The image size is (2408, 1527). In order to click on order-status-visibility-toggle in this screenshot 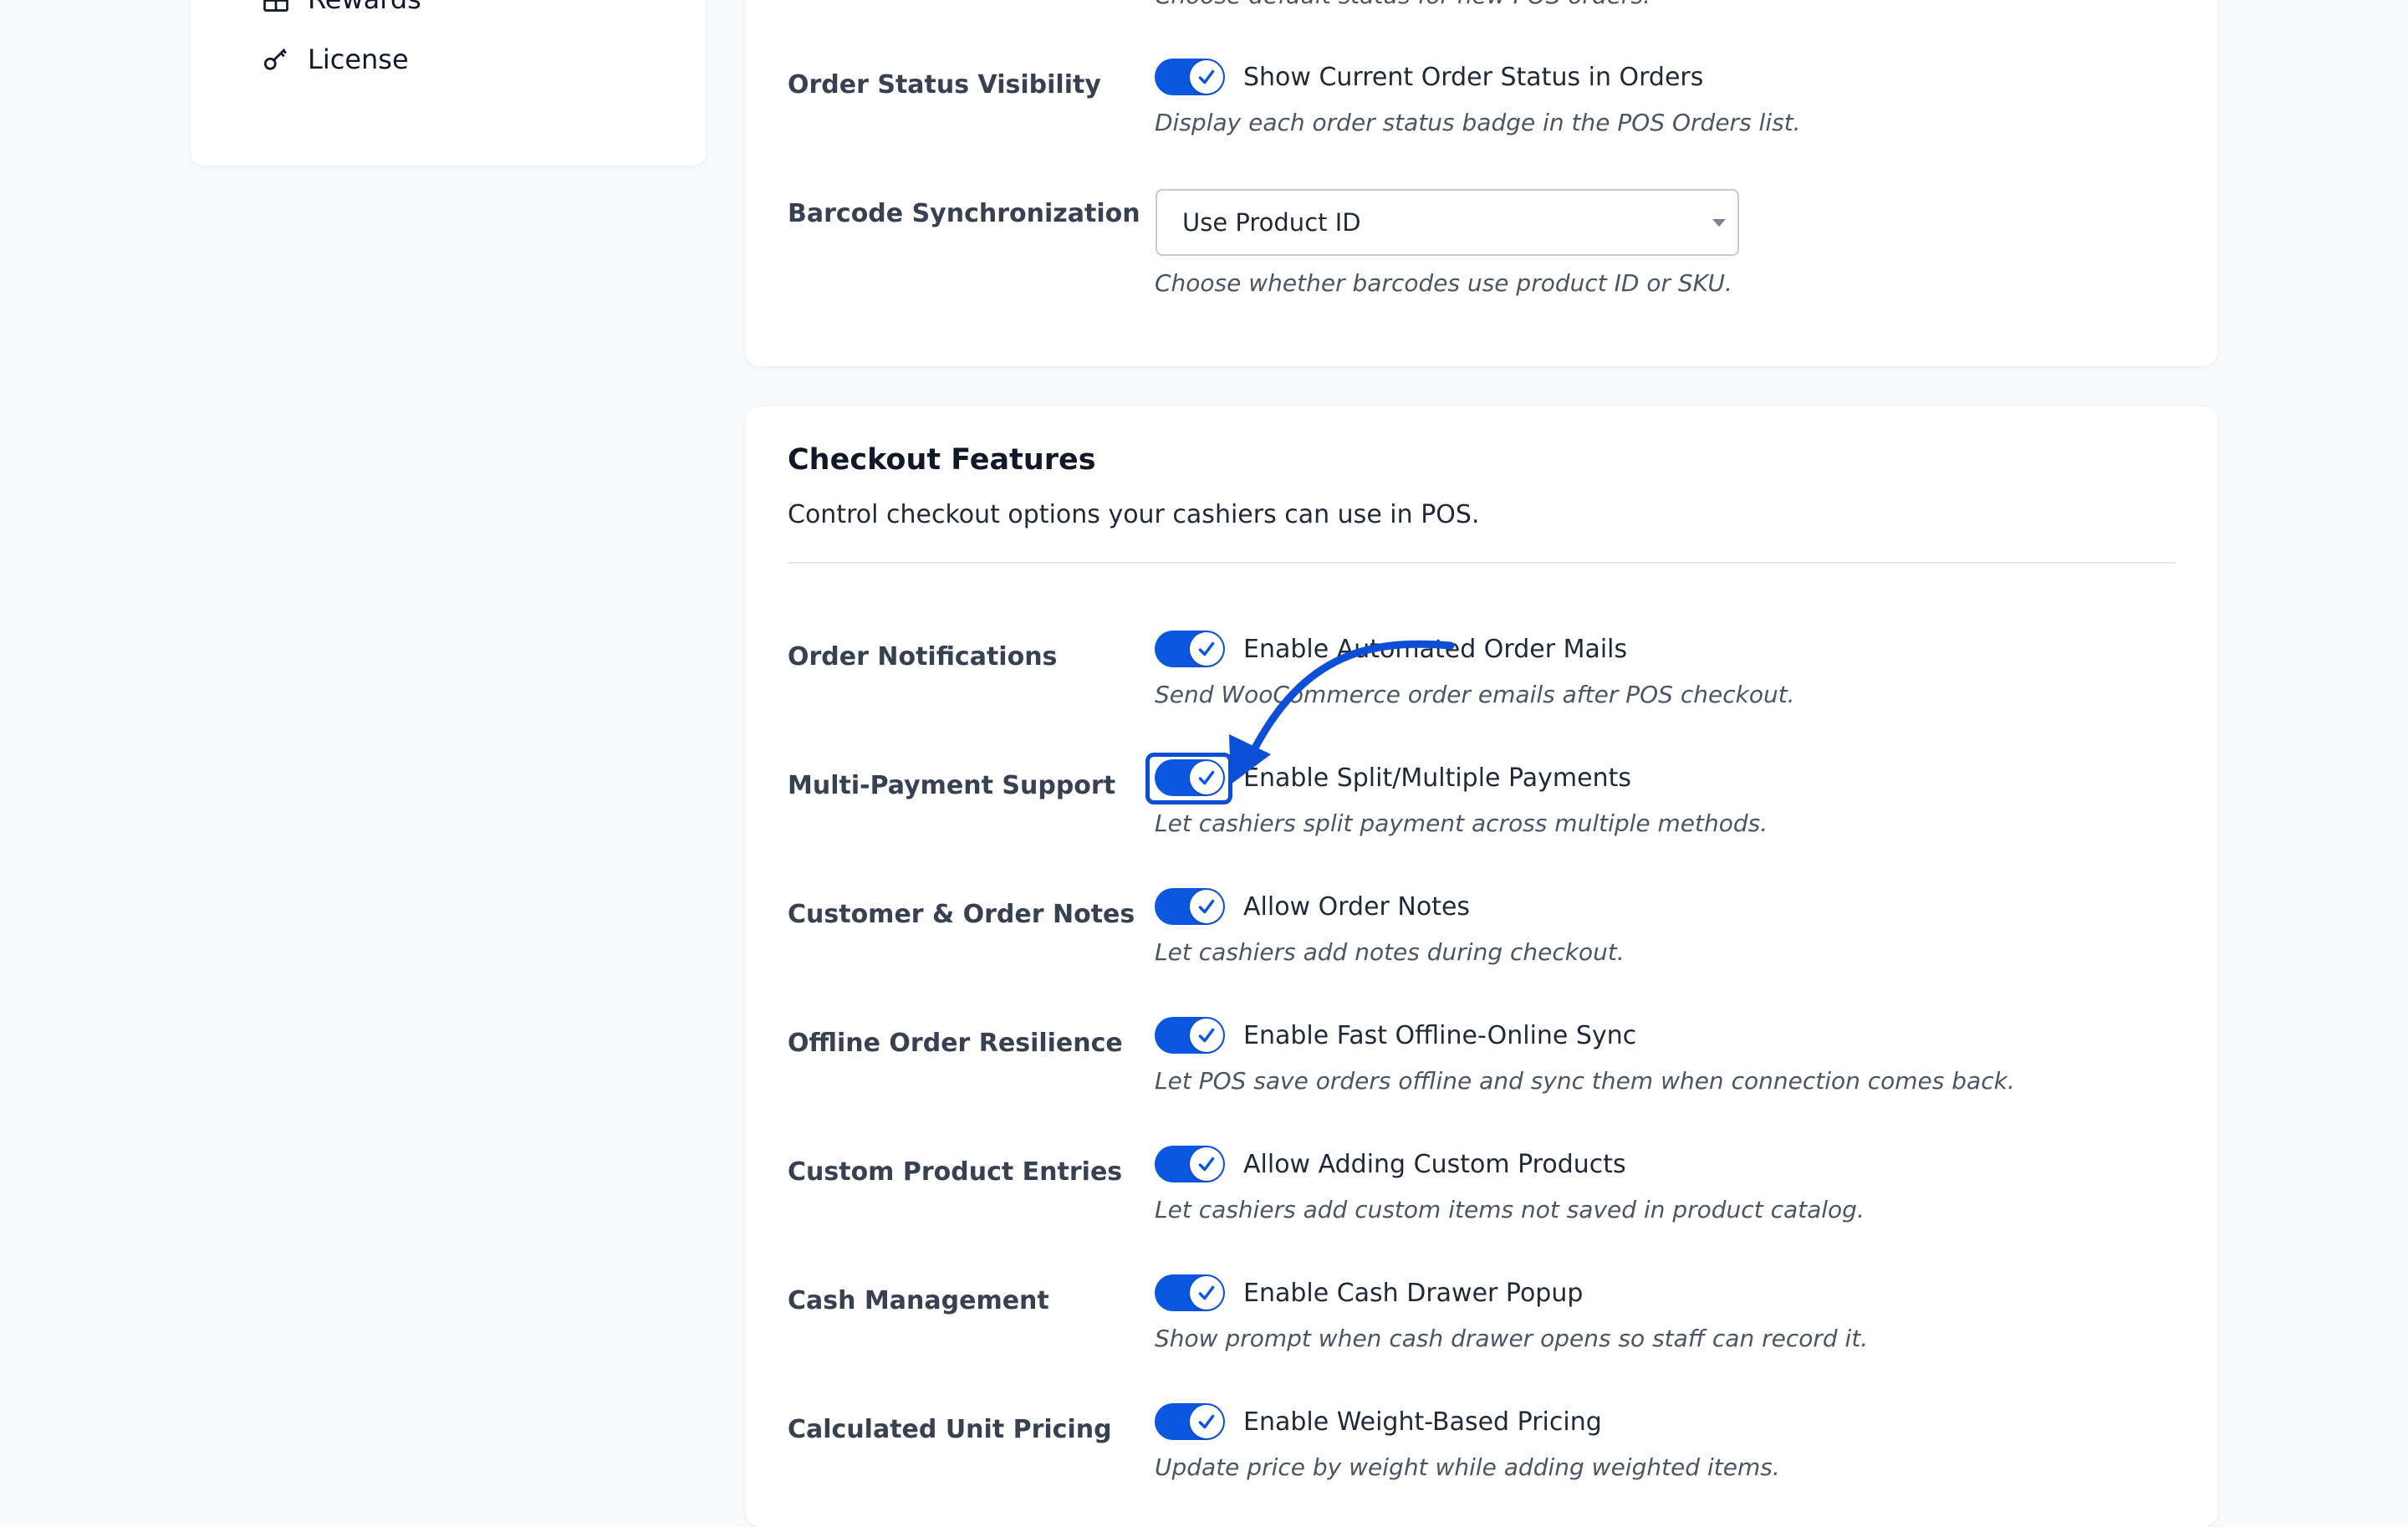, I will do `click(1190, 77)`.